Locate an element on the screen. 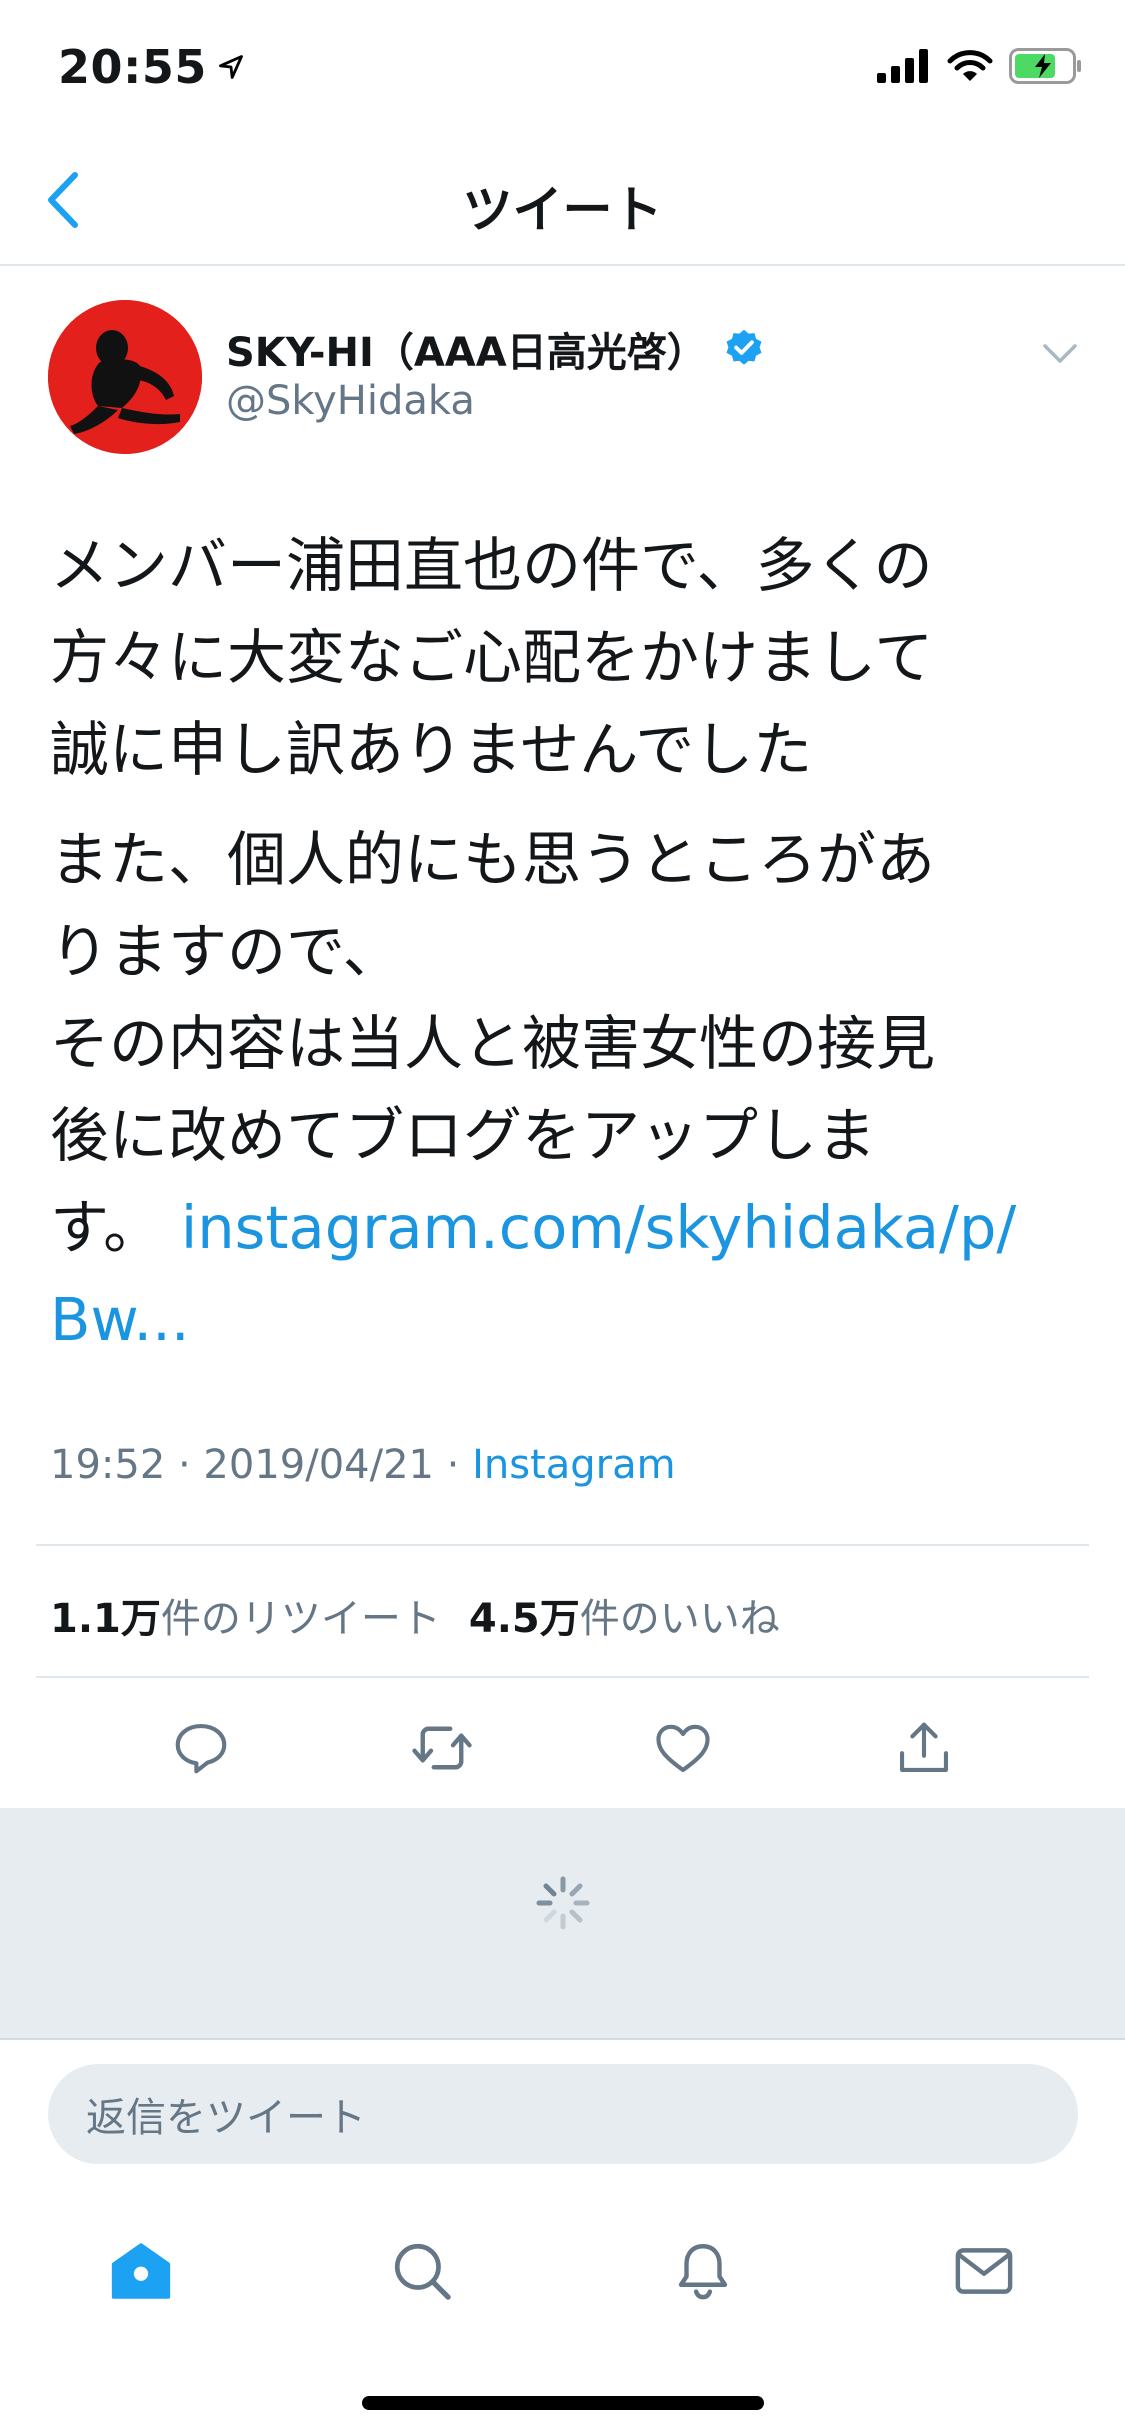 This screenshot has height=2436, width=1125. share-icon is located at coordinates (924, 1747).